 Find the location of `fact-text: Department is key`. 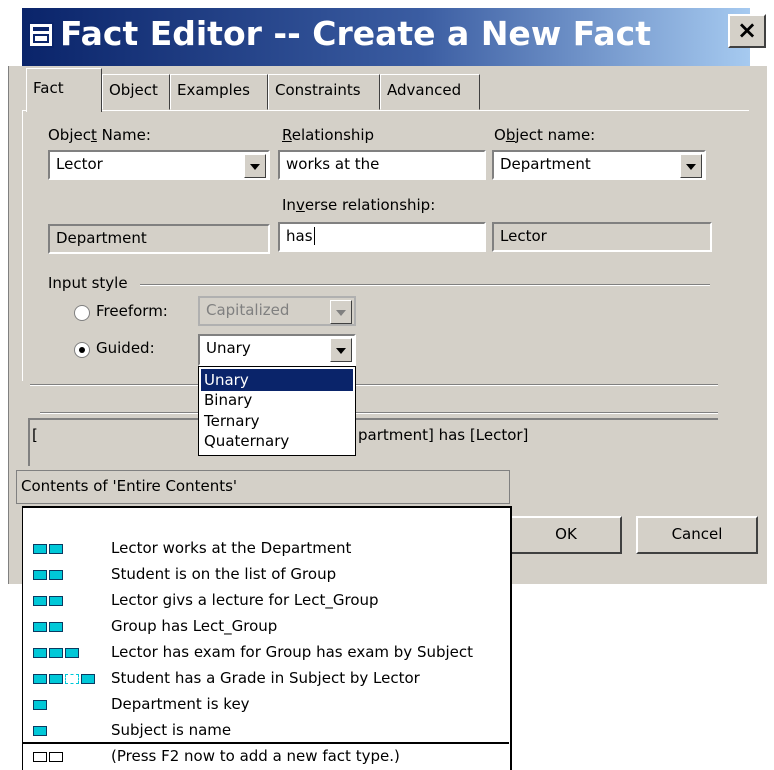

fact-text: Department is key is located at coordinates (180, 704).